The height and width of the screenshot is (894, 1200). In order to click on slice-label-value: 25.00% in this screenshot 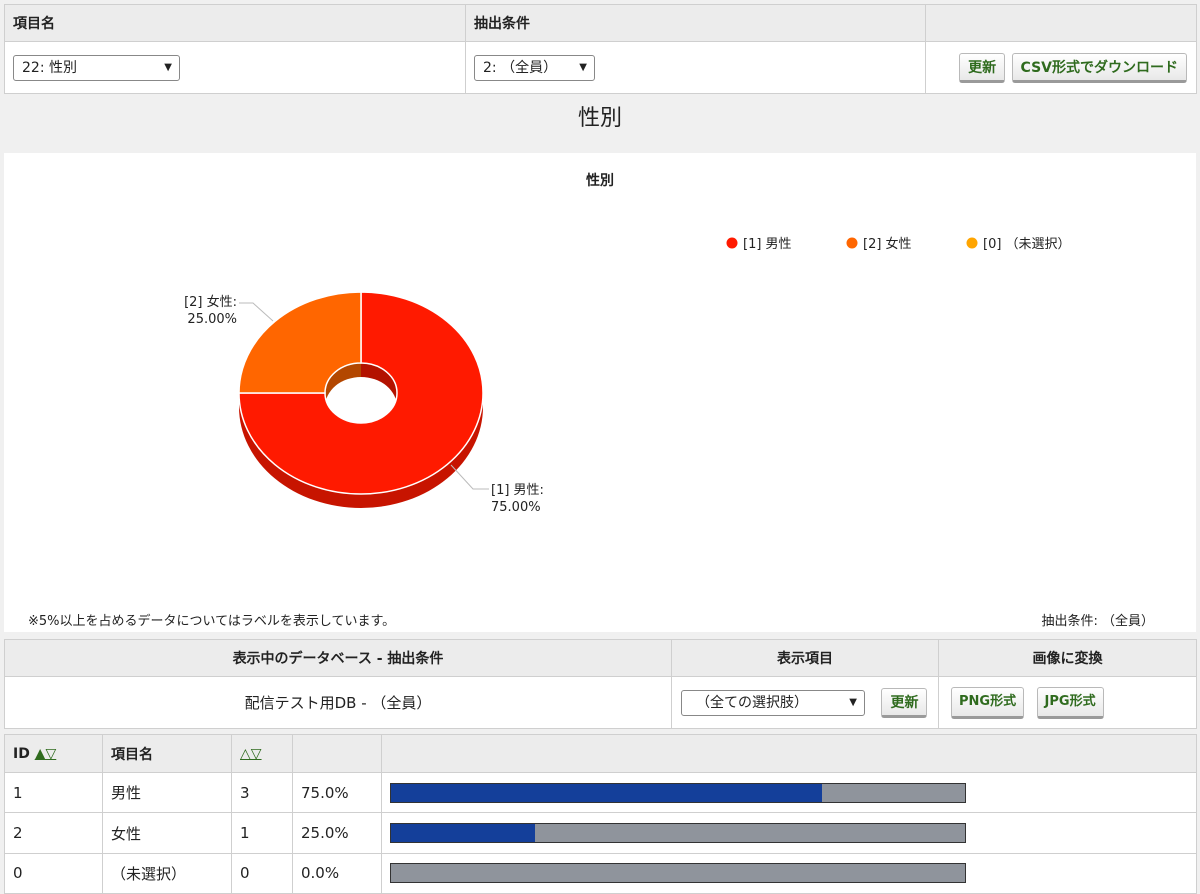, I will do `click(212, 319)`.